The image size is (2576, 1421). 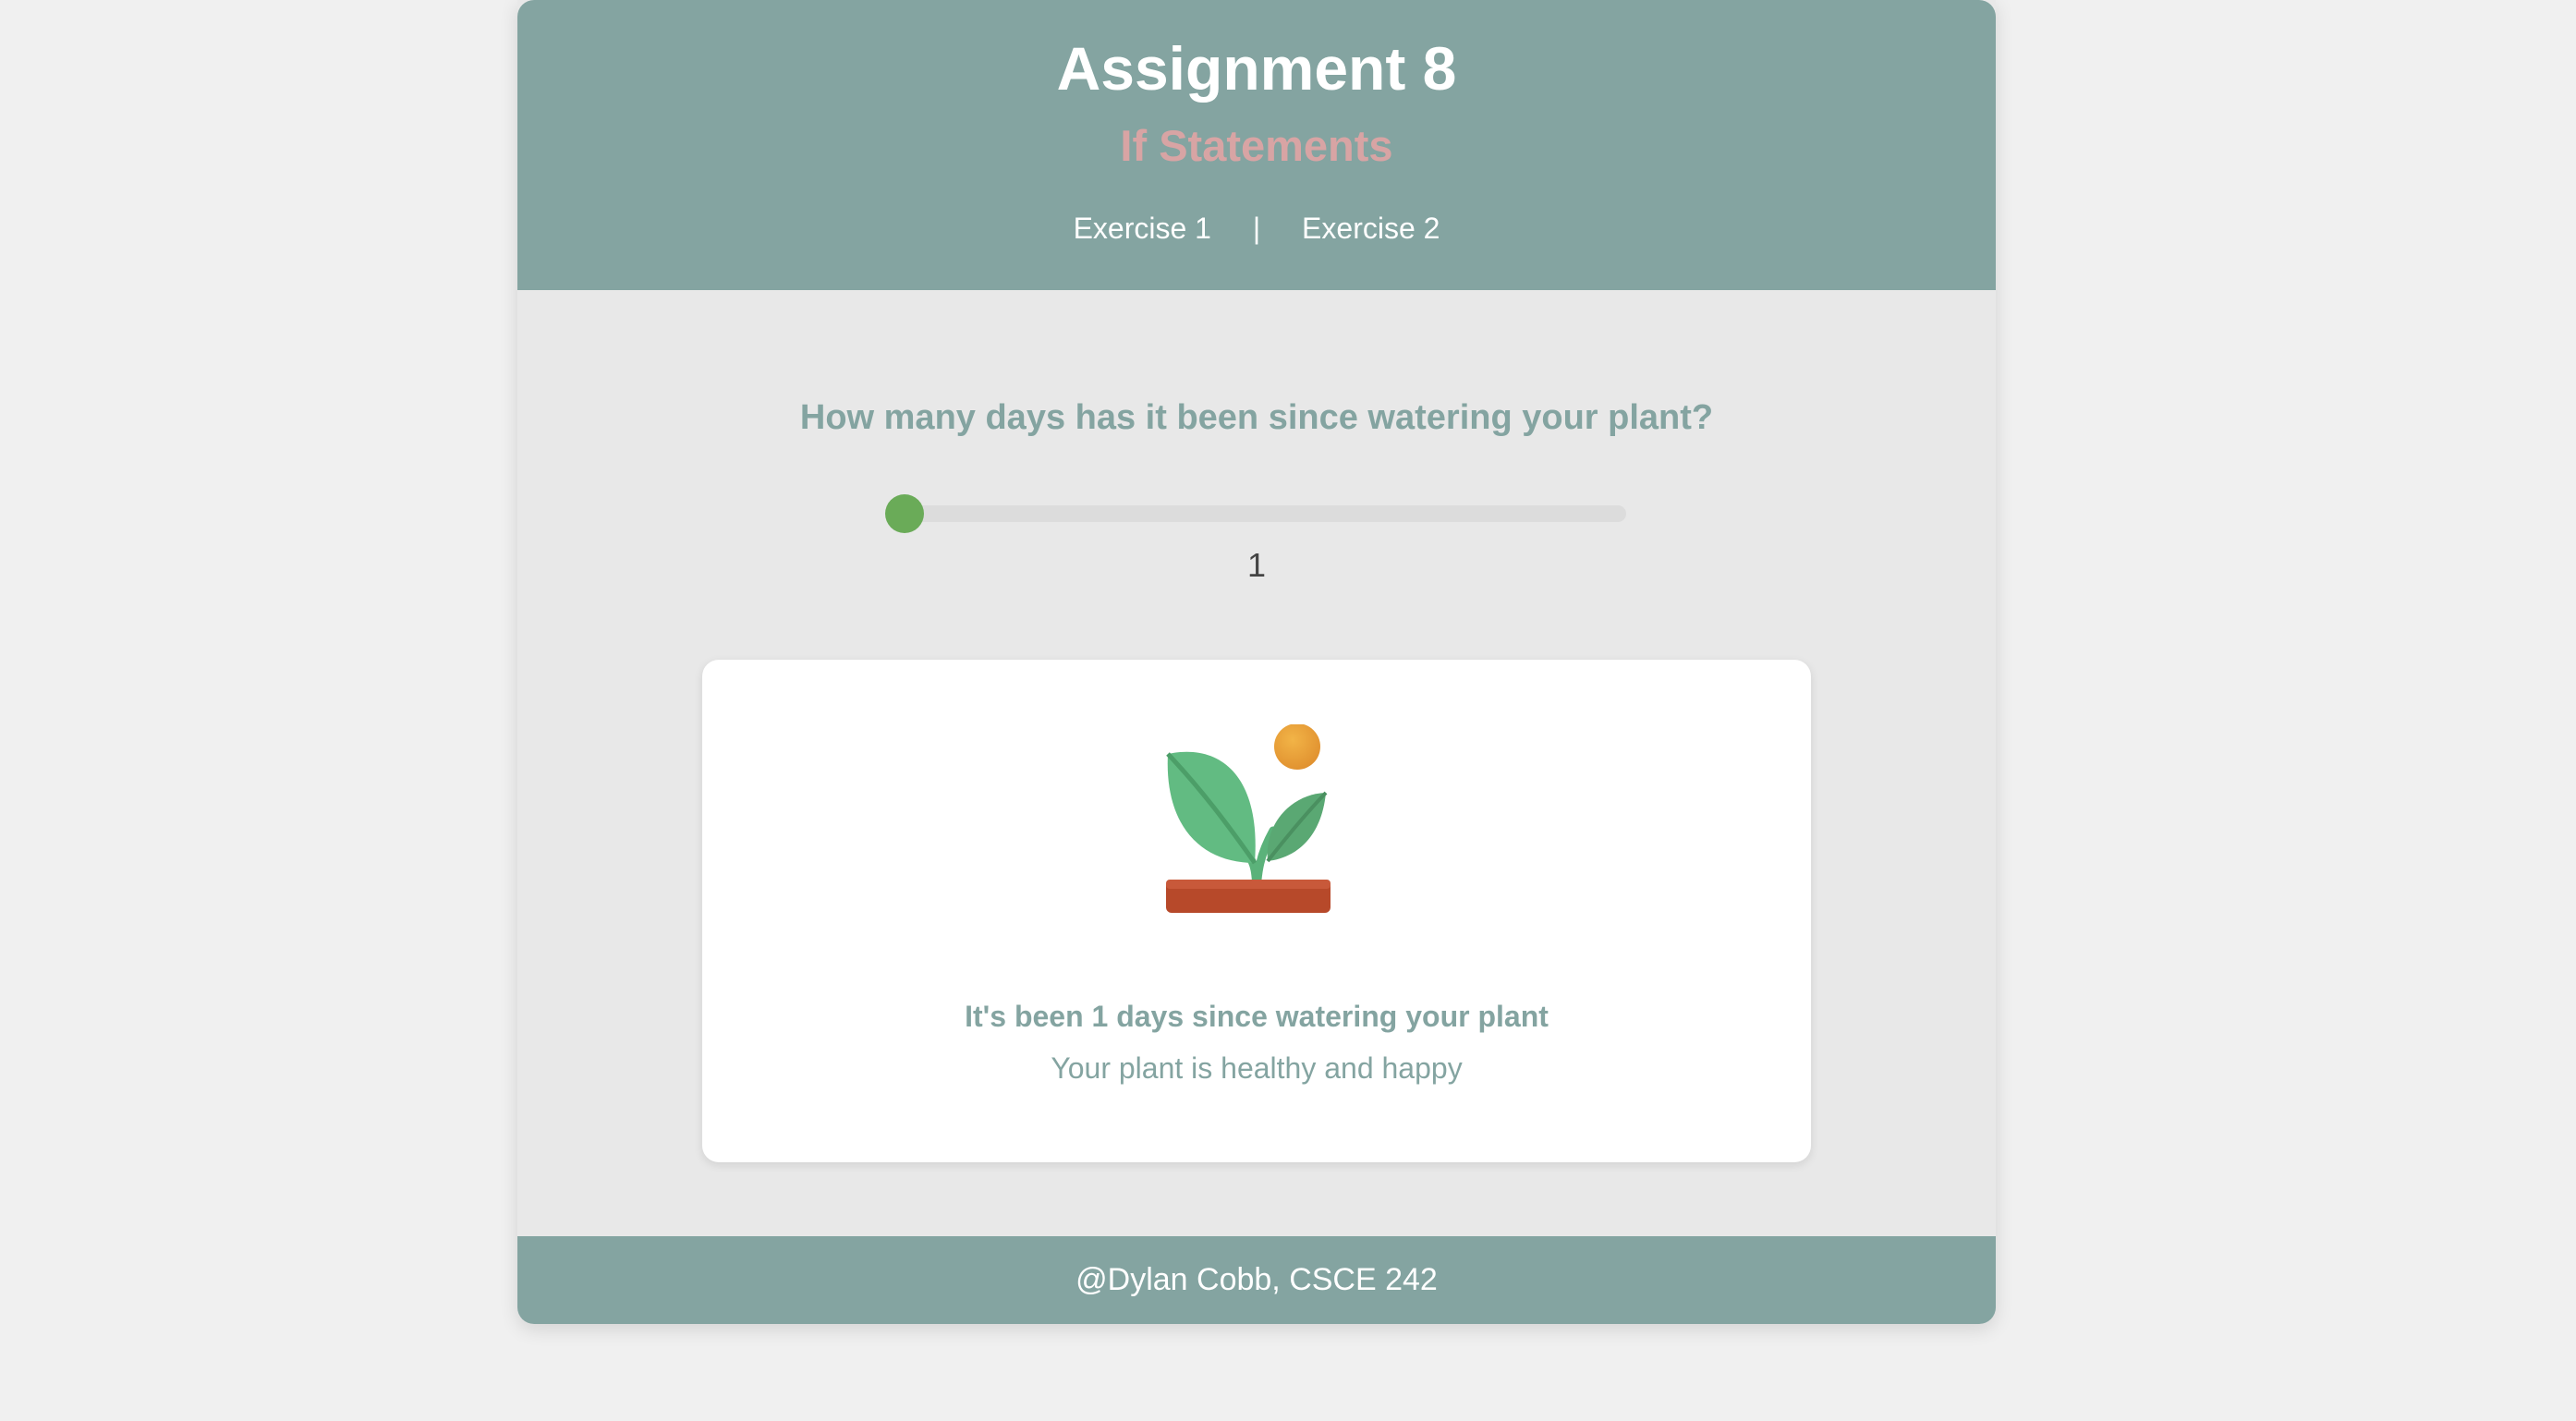 What do you see at coordinates (1256, 513) in the screenshot?
I see `days-slider-track` at bounding box center [1256, 513].